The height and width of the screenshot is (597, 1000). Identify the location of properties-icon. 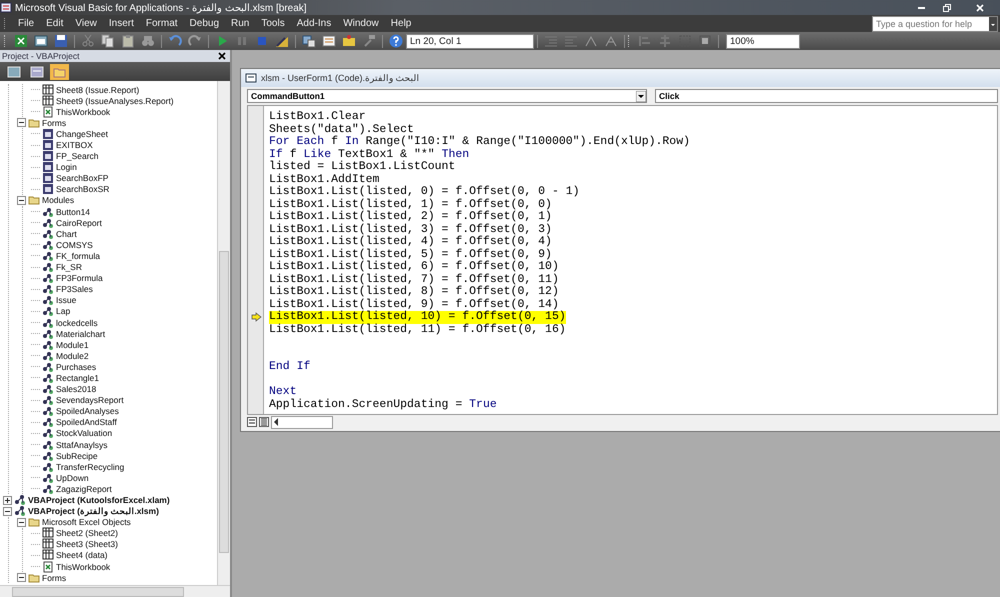
(329, 41).